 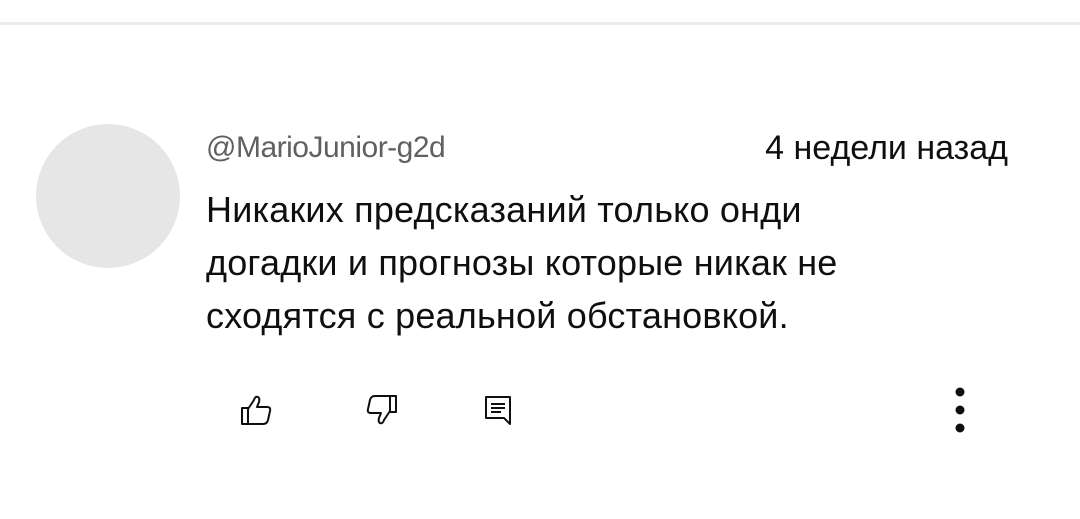 What do you see at coordinates (504, 209) in the screenshot?
I see `comment-line: Никаких предсказаний только онди` at bounding box center [504, 209].